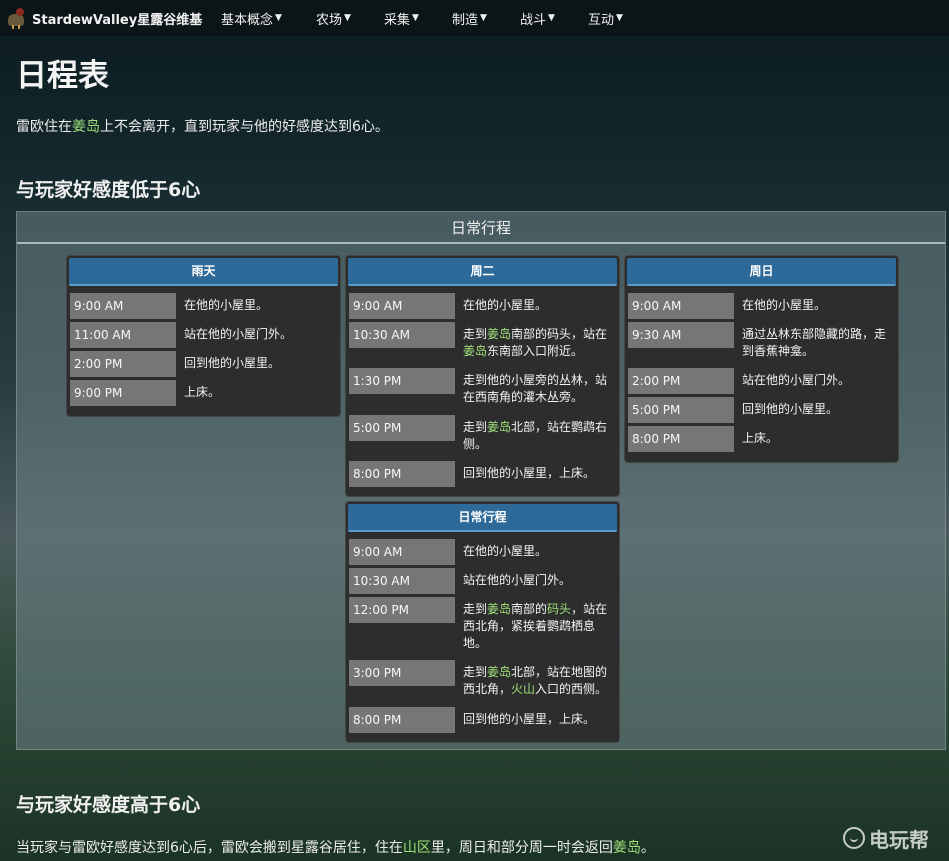 This screenshot has width=949, height=861. What do you see at coordinates (540, 679) in the screenshot?
I see `desc-cell: 走到姜岛北部，站在地图的西北角，火山入口的西侧。` at bounding box center [540, 679].